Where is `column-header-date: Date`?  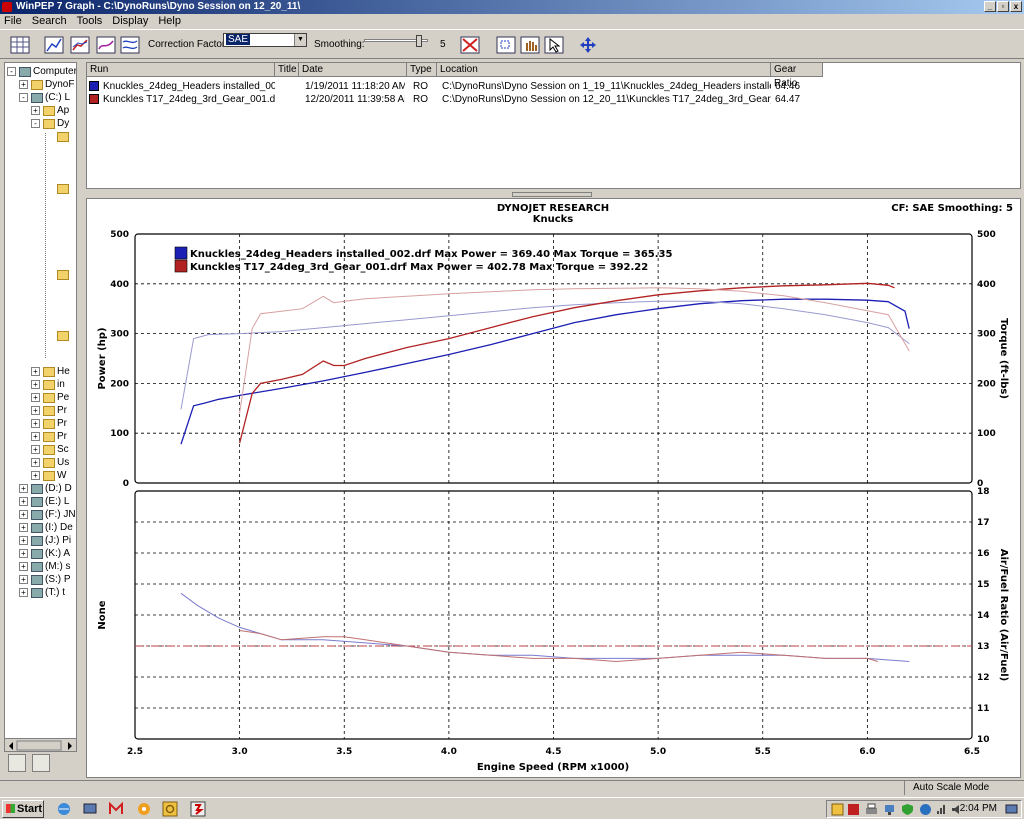
column-header-date: Date is located at coordinates (353, 70).